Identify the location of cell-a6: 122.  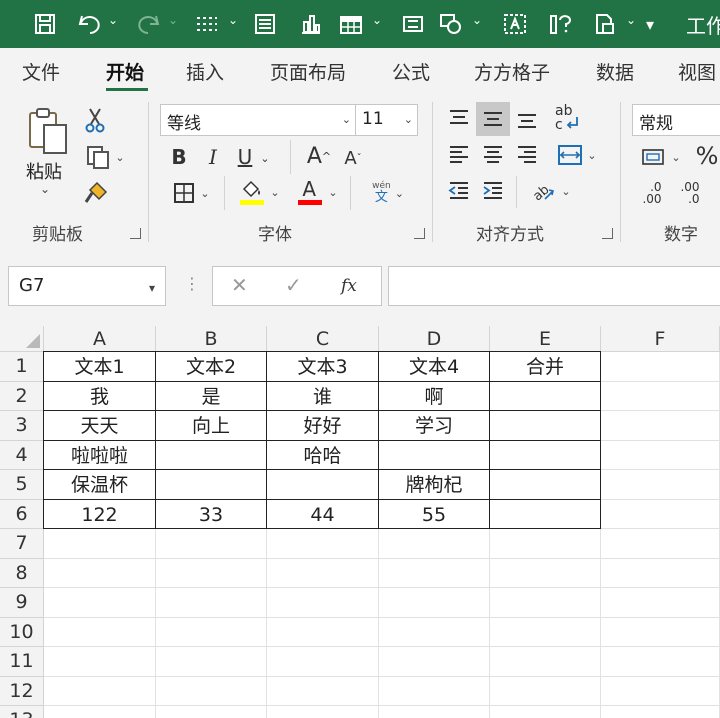
(99, 513).